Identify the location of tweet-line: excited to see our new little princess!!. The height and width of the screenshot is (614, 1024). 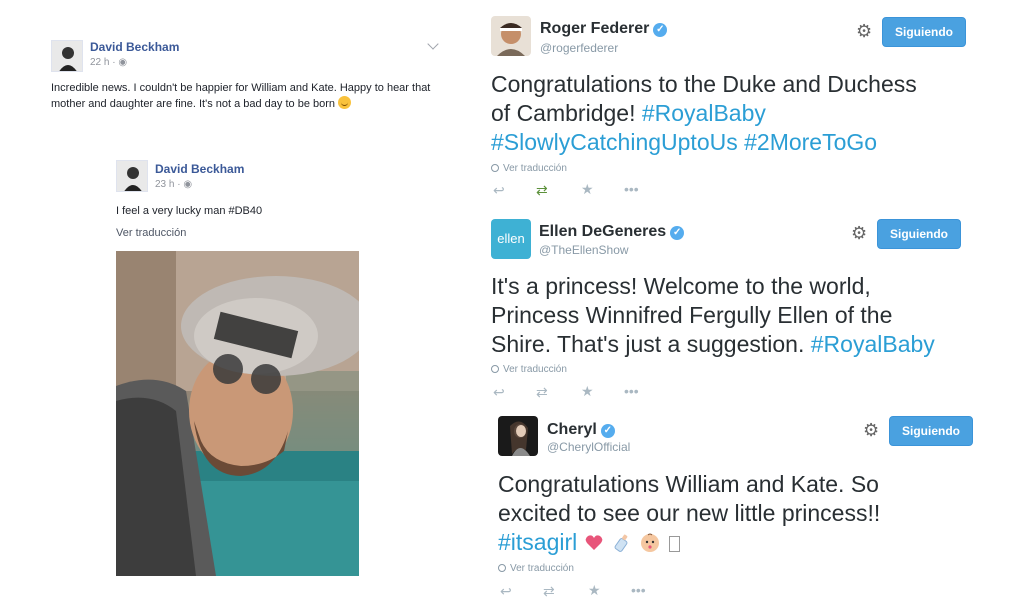
(689, 513).